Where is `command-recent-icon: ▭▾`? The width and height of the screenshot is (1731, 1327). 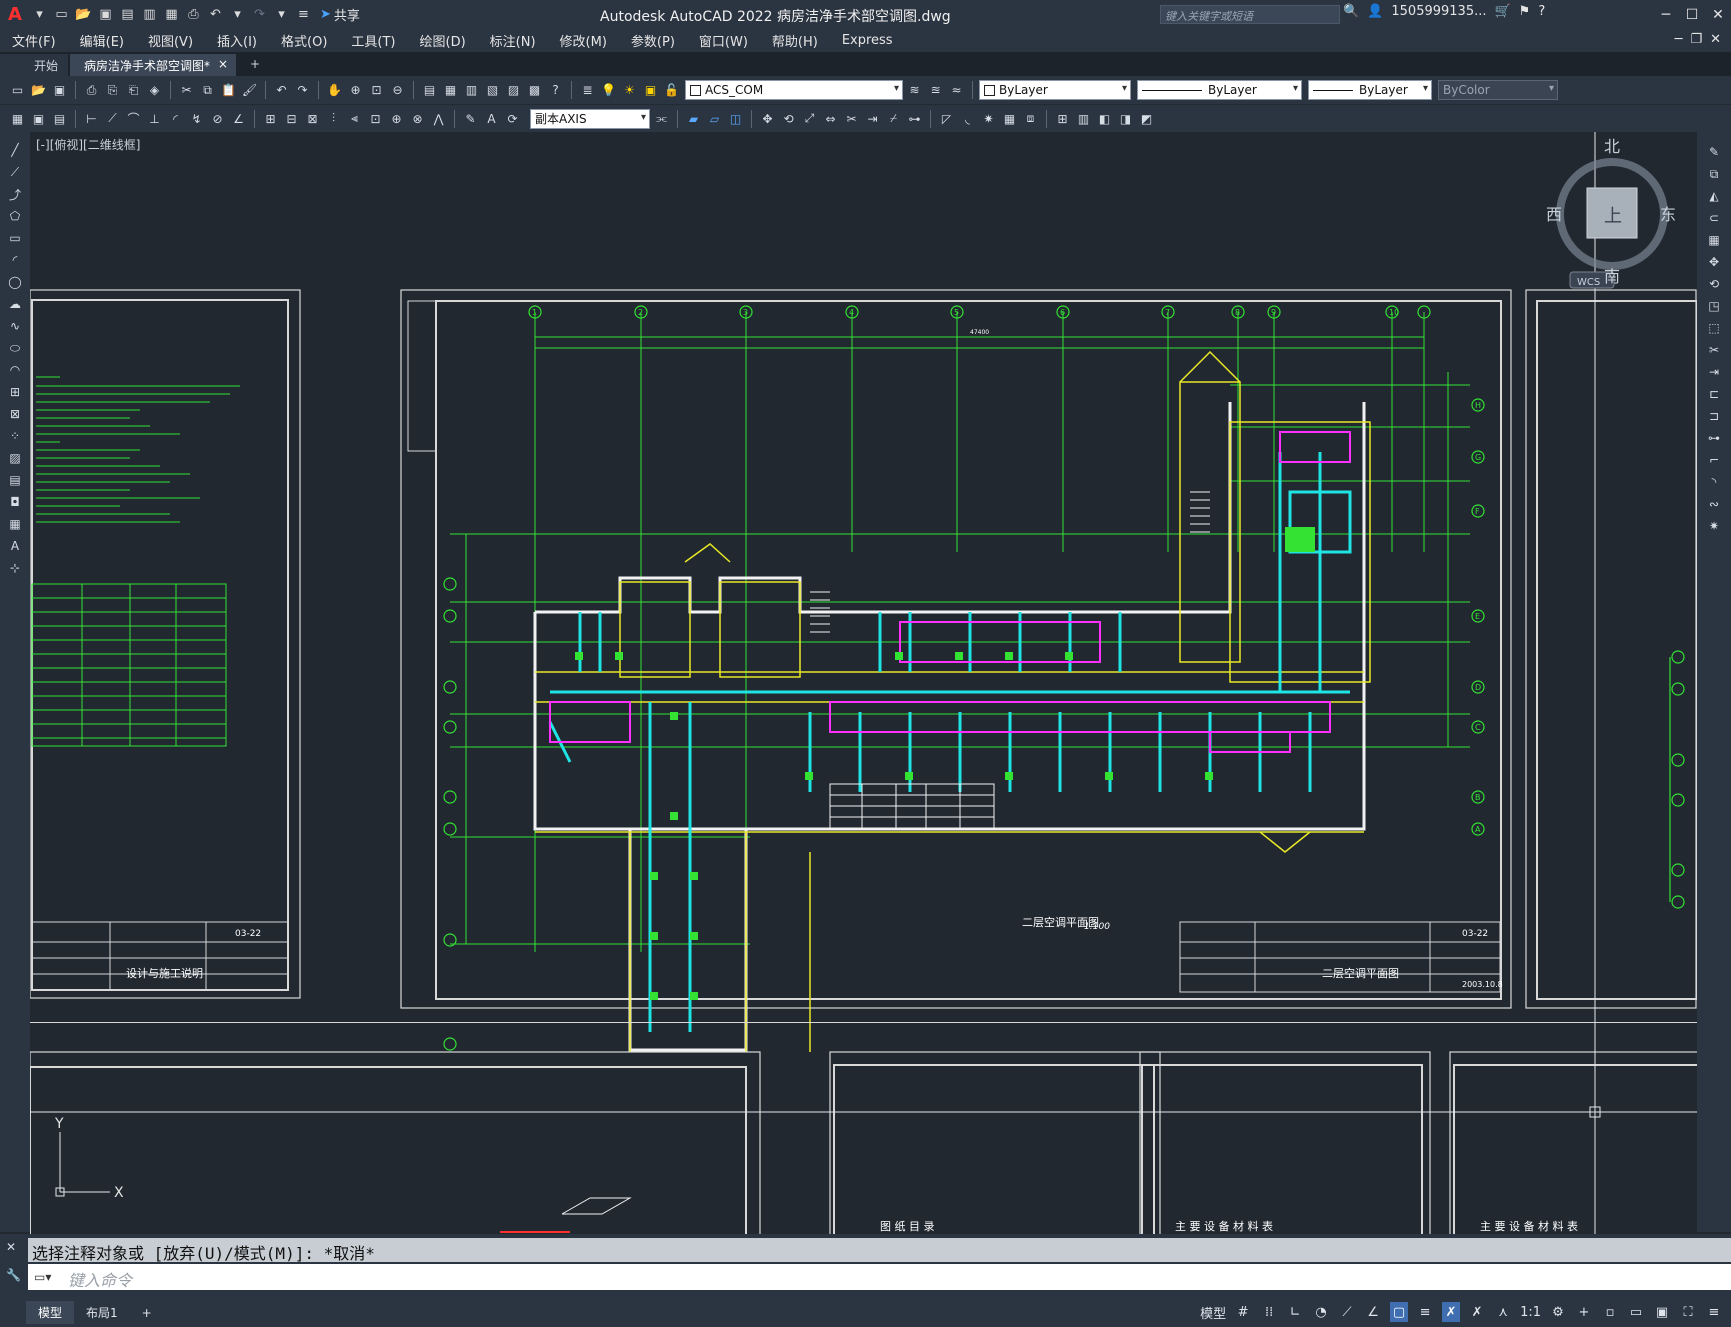
command-recent-icon: ▭▾ is located at coordinates (42, 1277).